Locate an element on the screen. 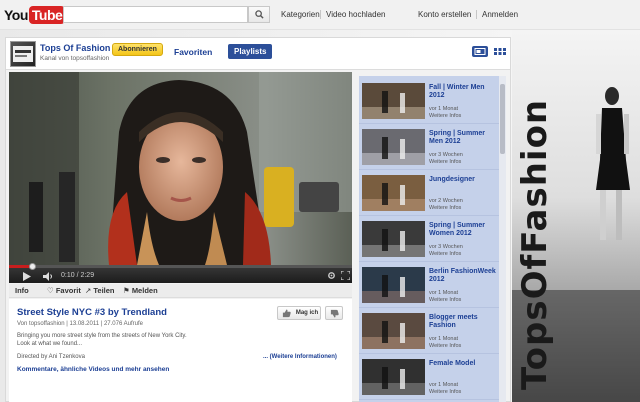  grid-view-button is located at coordinates (500, 51).